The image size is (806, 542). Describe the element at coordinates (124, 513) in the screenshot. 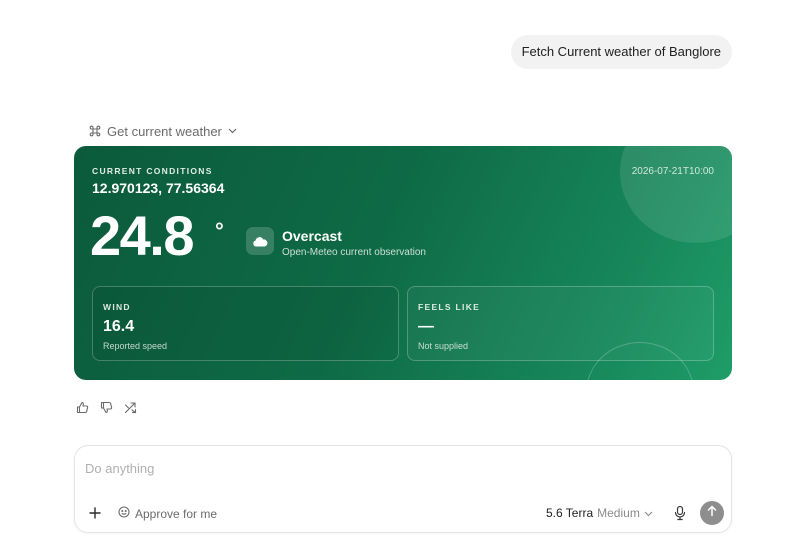

I see `approve-icon` at that location.